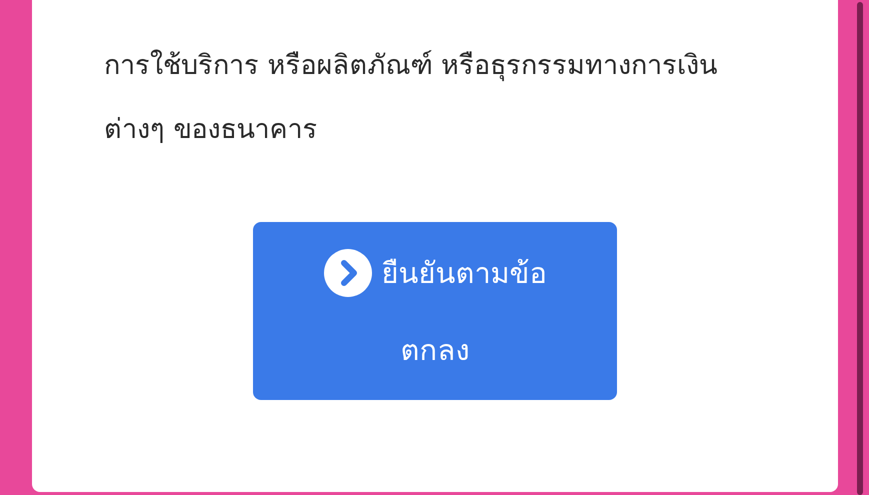  Describe the element at coordinates (348, 273) in the screenshot. I see `chevron-right-icon` at that location.